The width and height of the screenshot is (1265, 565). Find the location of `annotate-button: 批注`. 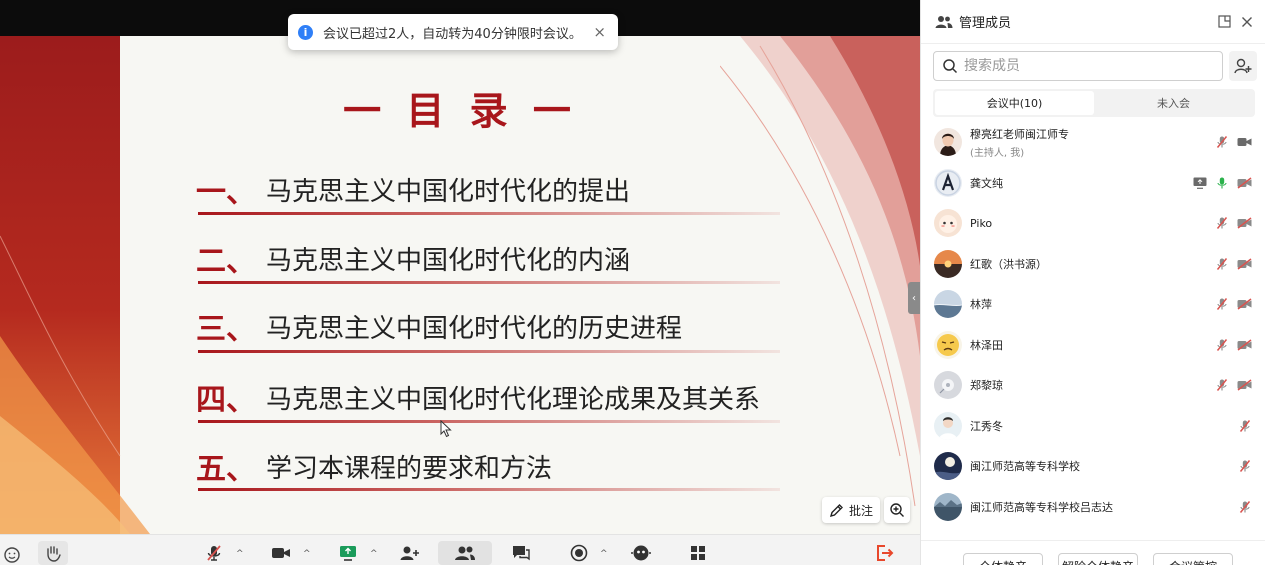

annotate-button: 批注 is located at coordinates (851, 510).